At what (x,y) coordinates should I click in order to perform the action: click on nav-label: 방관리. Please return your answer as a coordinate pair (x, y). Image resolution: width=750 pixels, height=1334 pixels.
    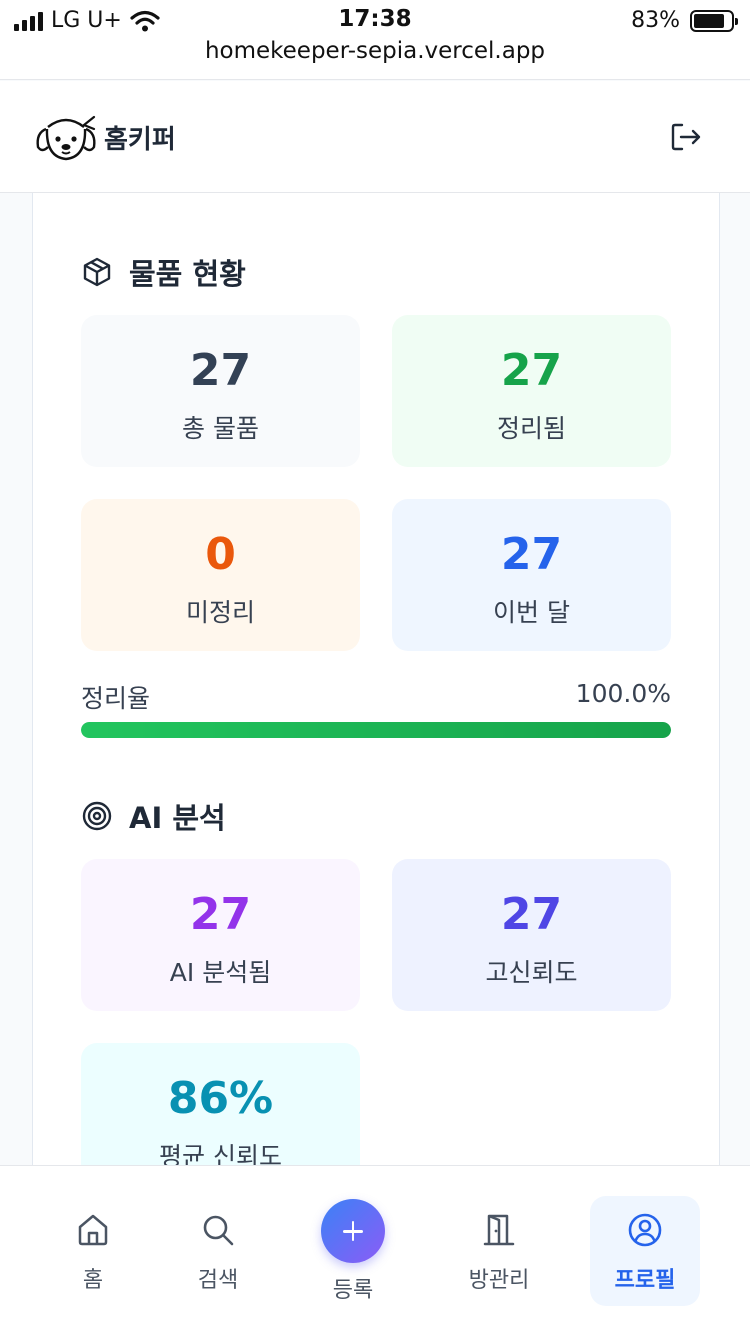
    Looking at the image, I should click on (499, 1280).